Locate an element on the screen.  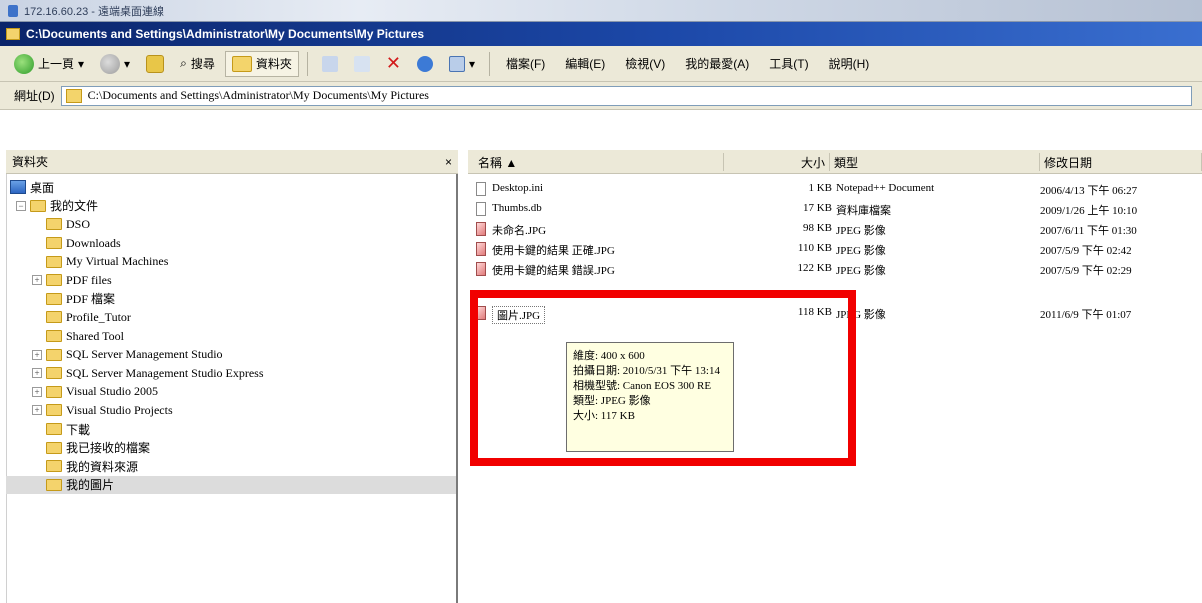
address-label: 網址(D) is located at coordinates (34, 96).